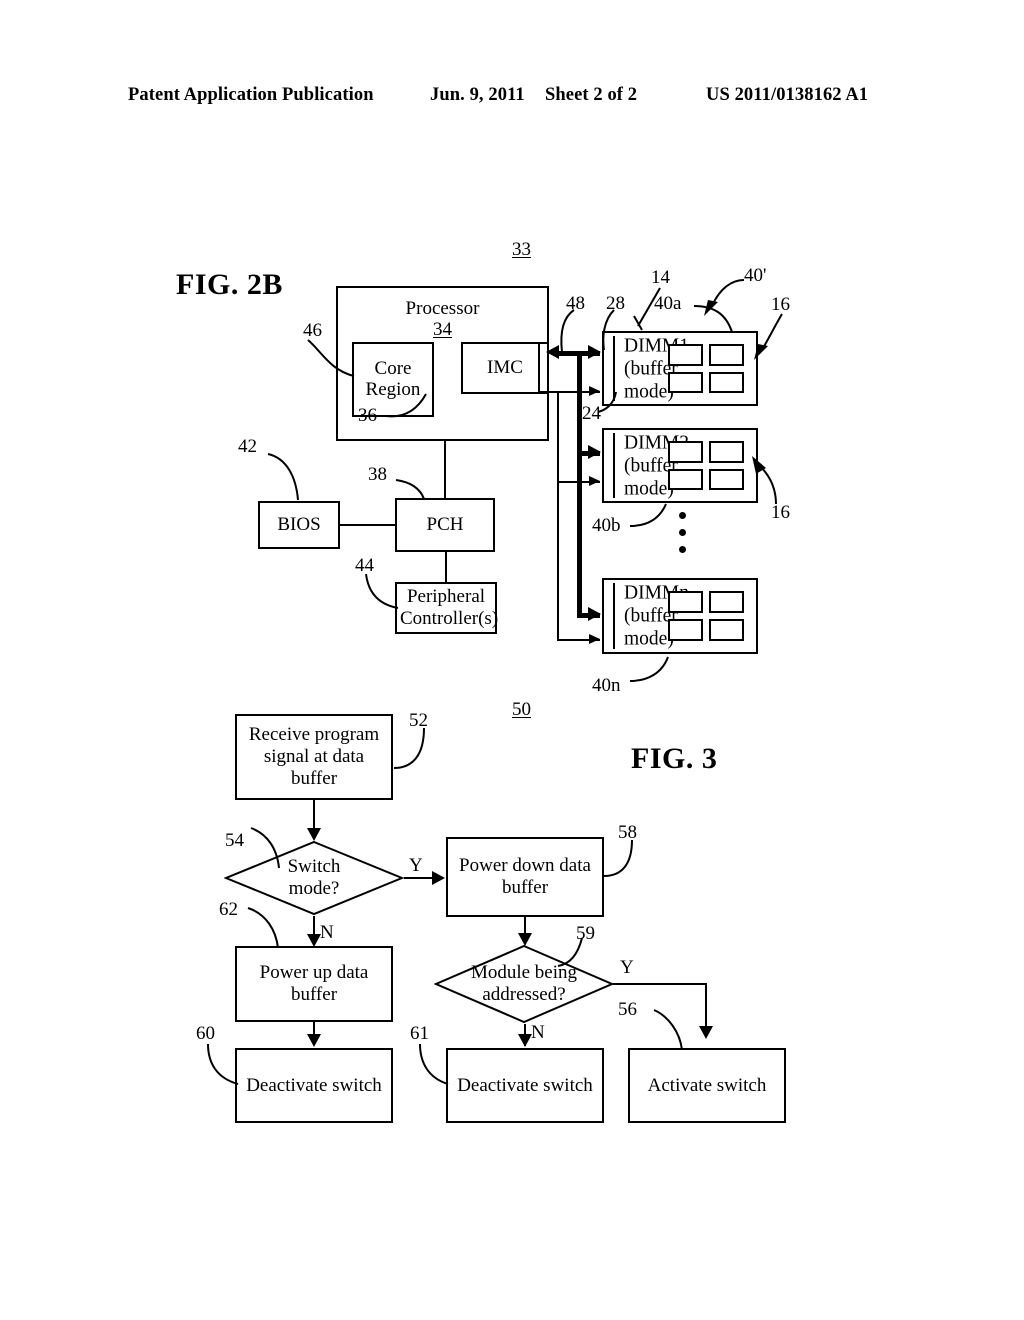 Image resolution: width=1024 pixels, height=1320 pixels. What do you see at coordinates (416, 865) in the screenshot?
I see `branch-label-switch-yes: Y` at bounding box center [416, 865].